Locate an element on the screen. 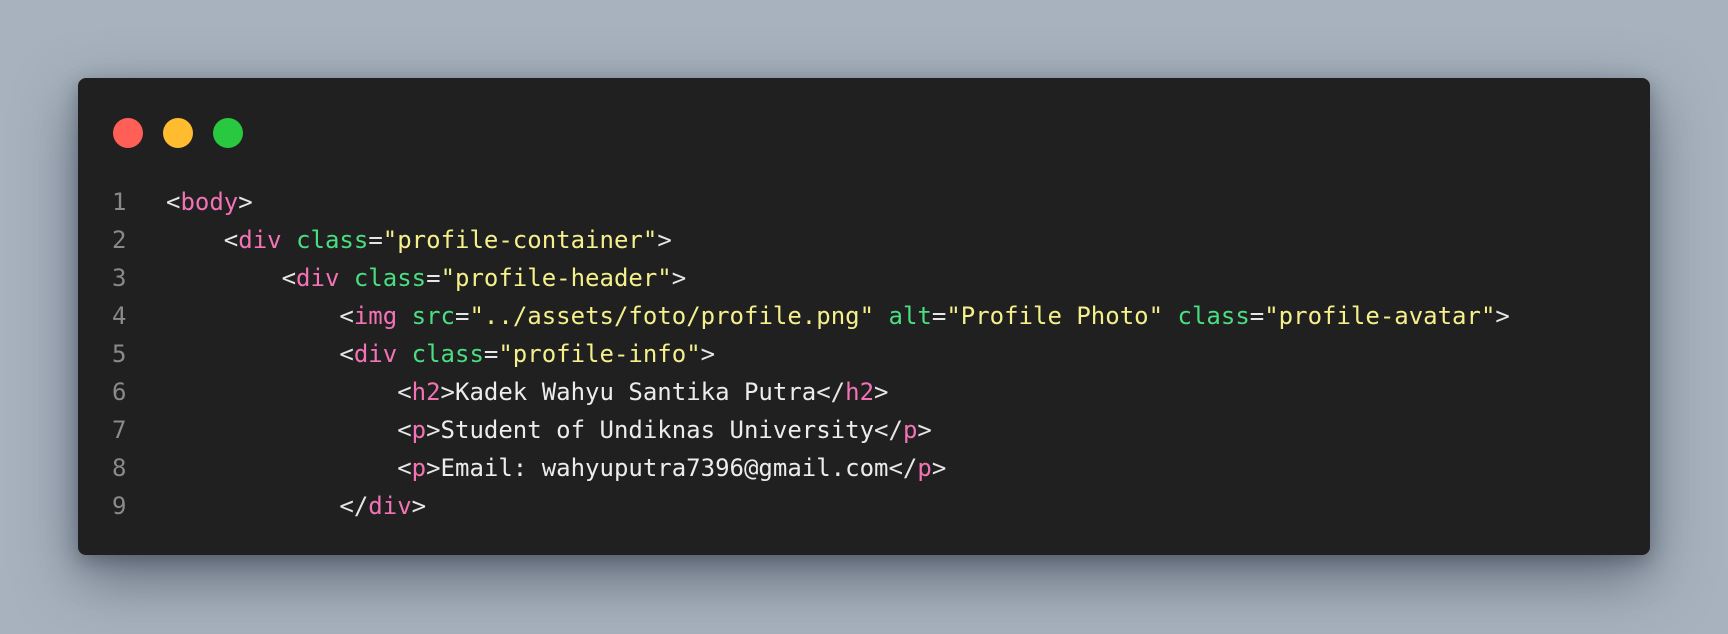 The height and width of the screenshot is (634, 1728). line-number: 2 is located at coordinates (119, 240).